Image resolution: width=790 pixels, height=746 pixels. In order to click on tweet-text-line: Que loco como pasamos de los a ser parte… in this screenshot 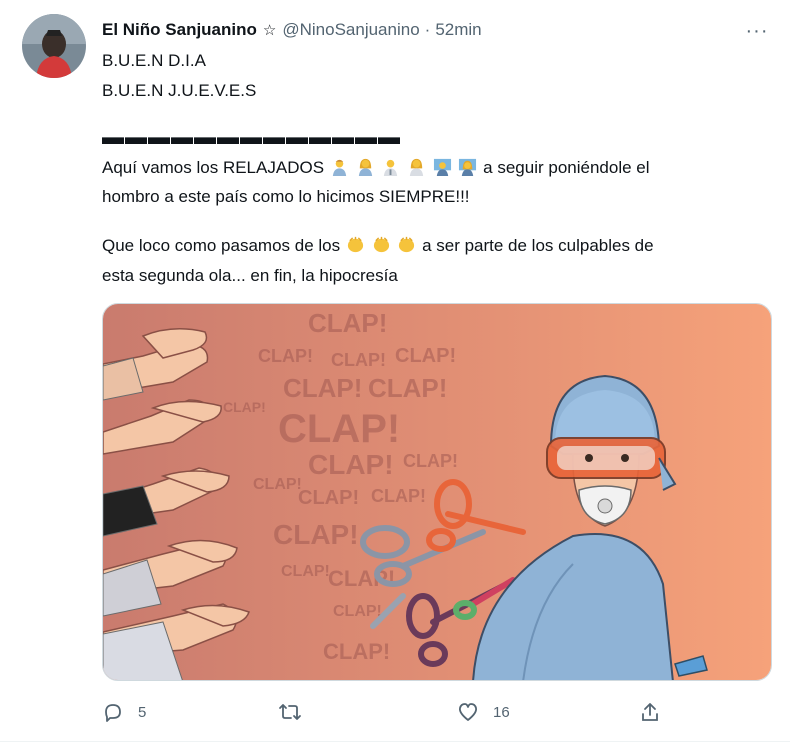, I will do `click(378, 246)`.